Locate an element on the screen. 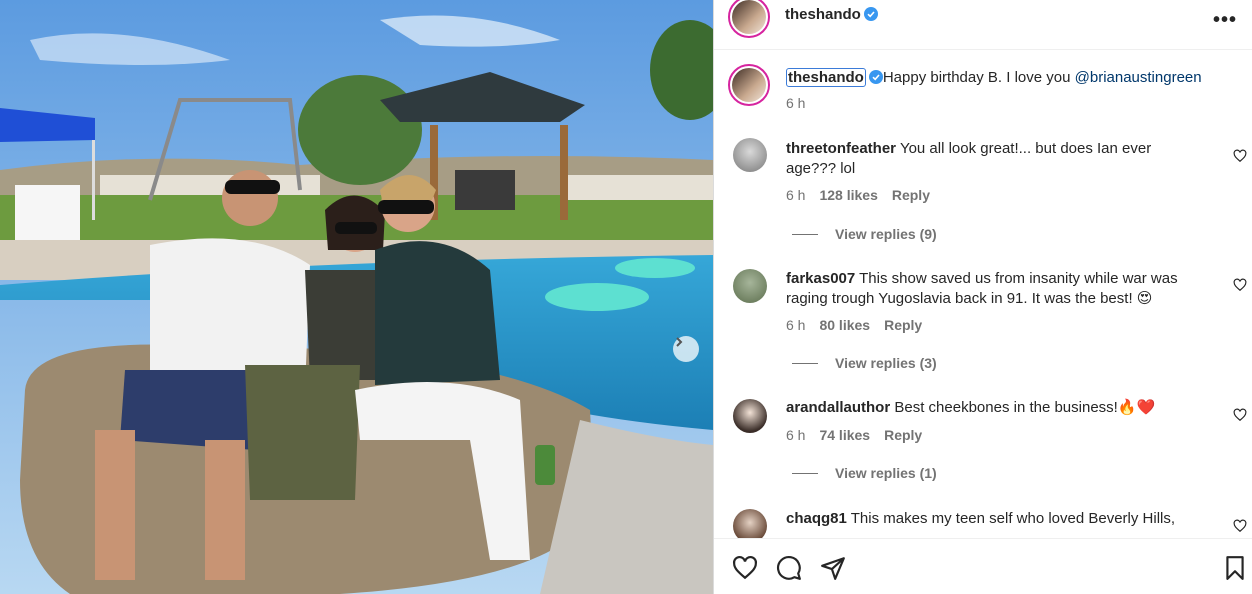 The height and width of the screenshot is (594, 1252). more-options-icon: ••• is located at coordinates (1225, 20).